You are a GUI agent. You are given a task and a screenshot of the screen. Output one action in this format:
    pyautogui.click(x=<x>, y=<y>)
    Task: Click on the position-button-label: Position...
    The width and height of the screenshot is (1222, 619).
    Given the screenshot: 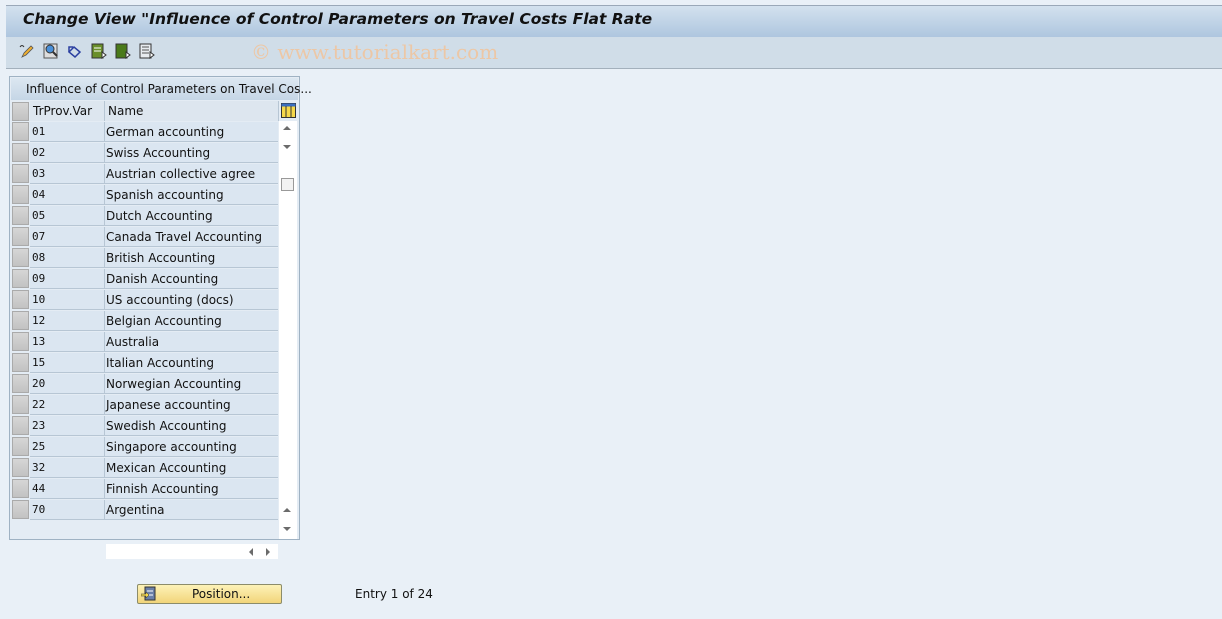 What is the action you would take?
    pyautogui.click(x=221, y=594)
    